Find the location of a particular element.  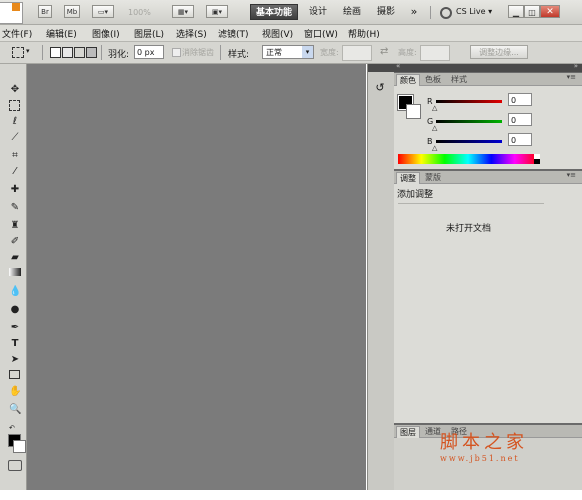

type-tool-icon: T is located at coordinates (15, 344).